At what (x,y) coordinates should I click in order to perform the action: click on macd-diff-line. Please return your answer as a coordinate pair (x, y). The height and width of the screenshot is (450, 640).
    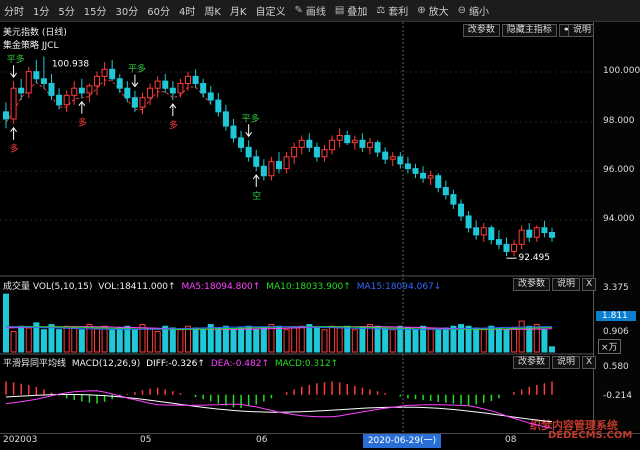
    Looking at the image, I should click on (279, 408).